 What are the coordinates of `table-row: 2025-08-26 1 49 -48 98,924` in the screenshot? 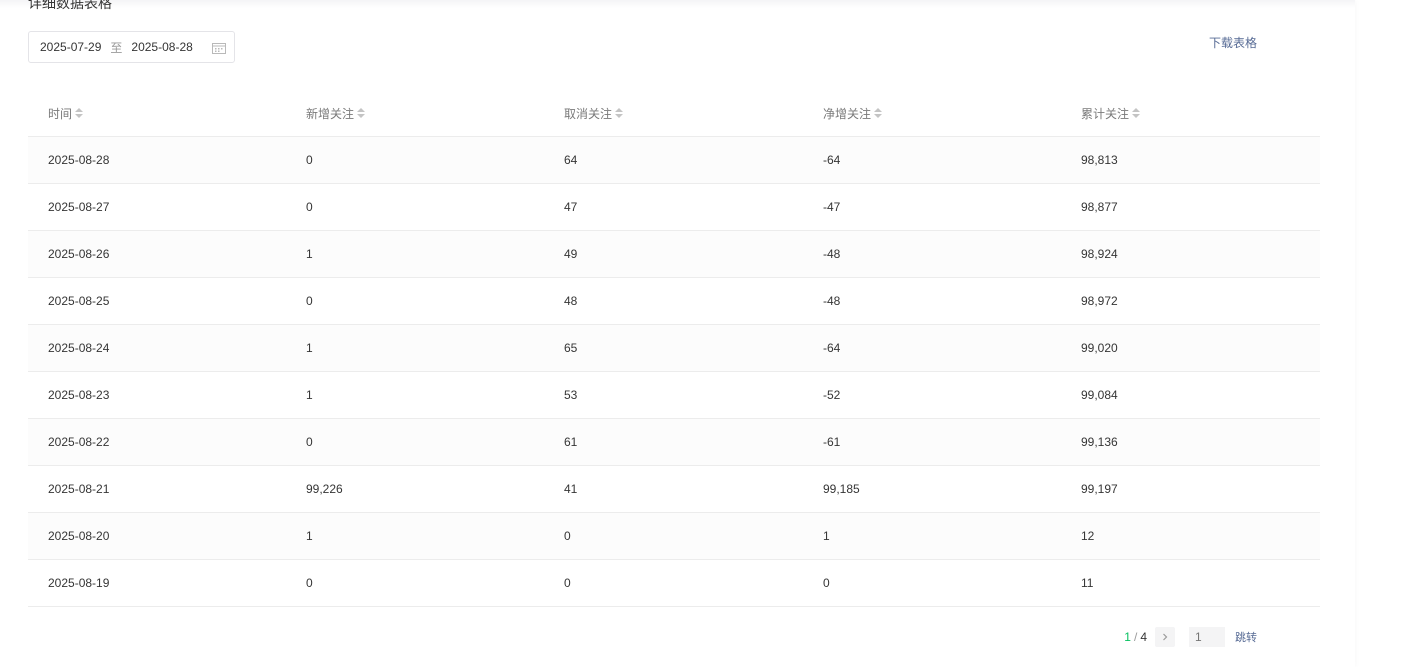 It's located at (674, 254).